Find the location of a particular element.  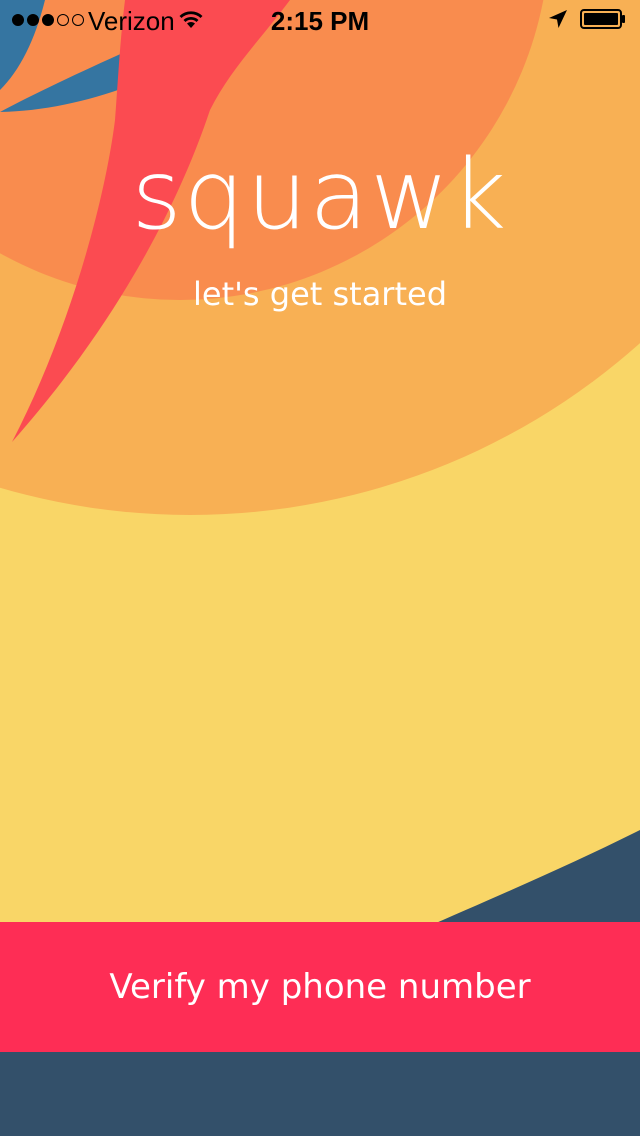

status-bar: Verizon 2:15 PM is located at coordinates (320, 20).